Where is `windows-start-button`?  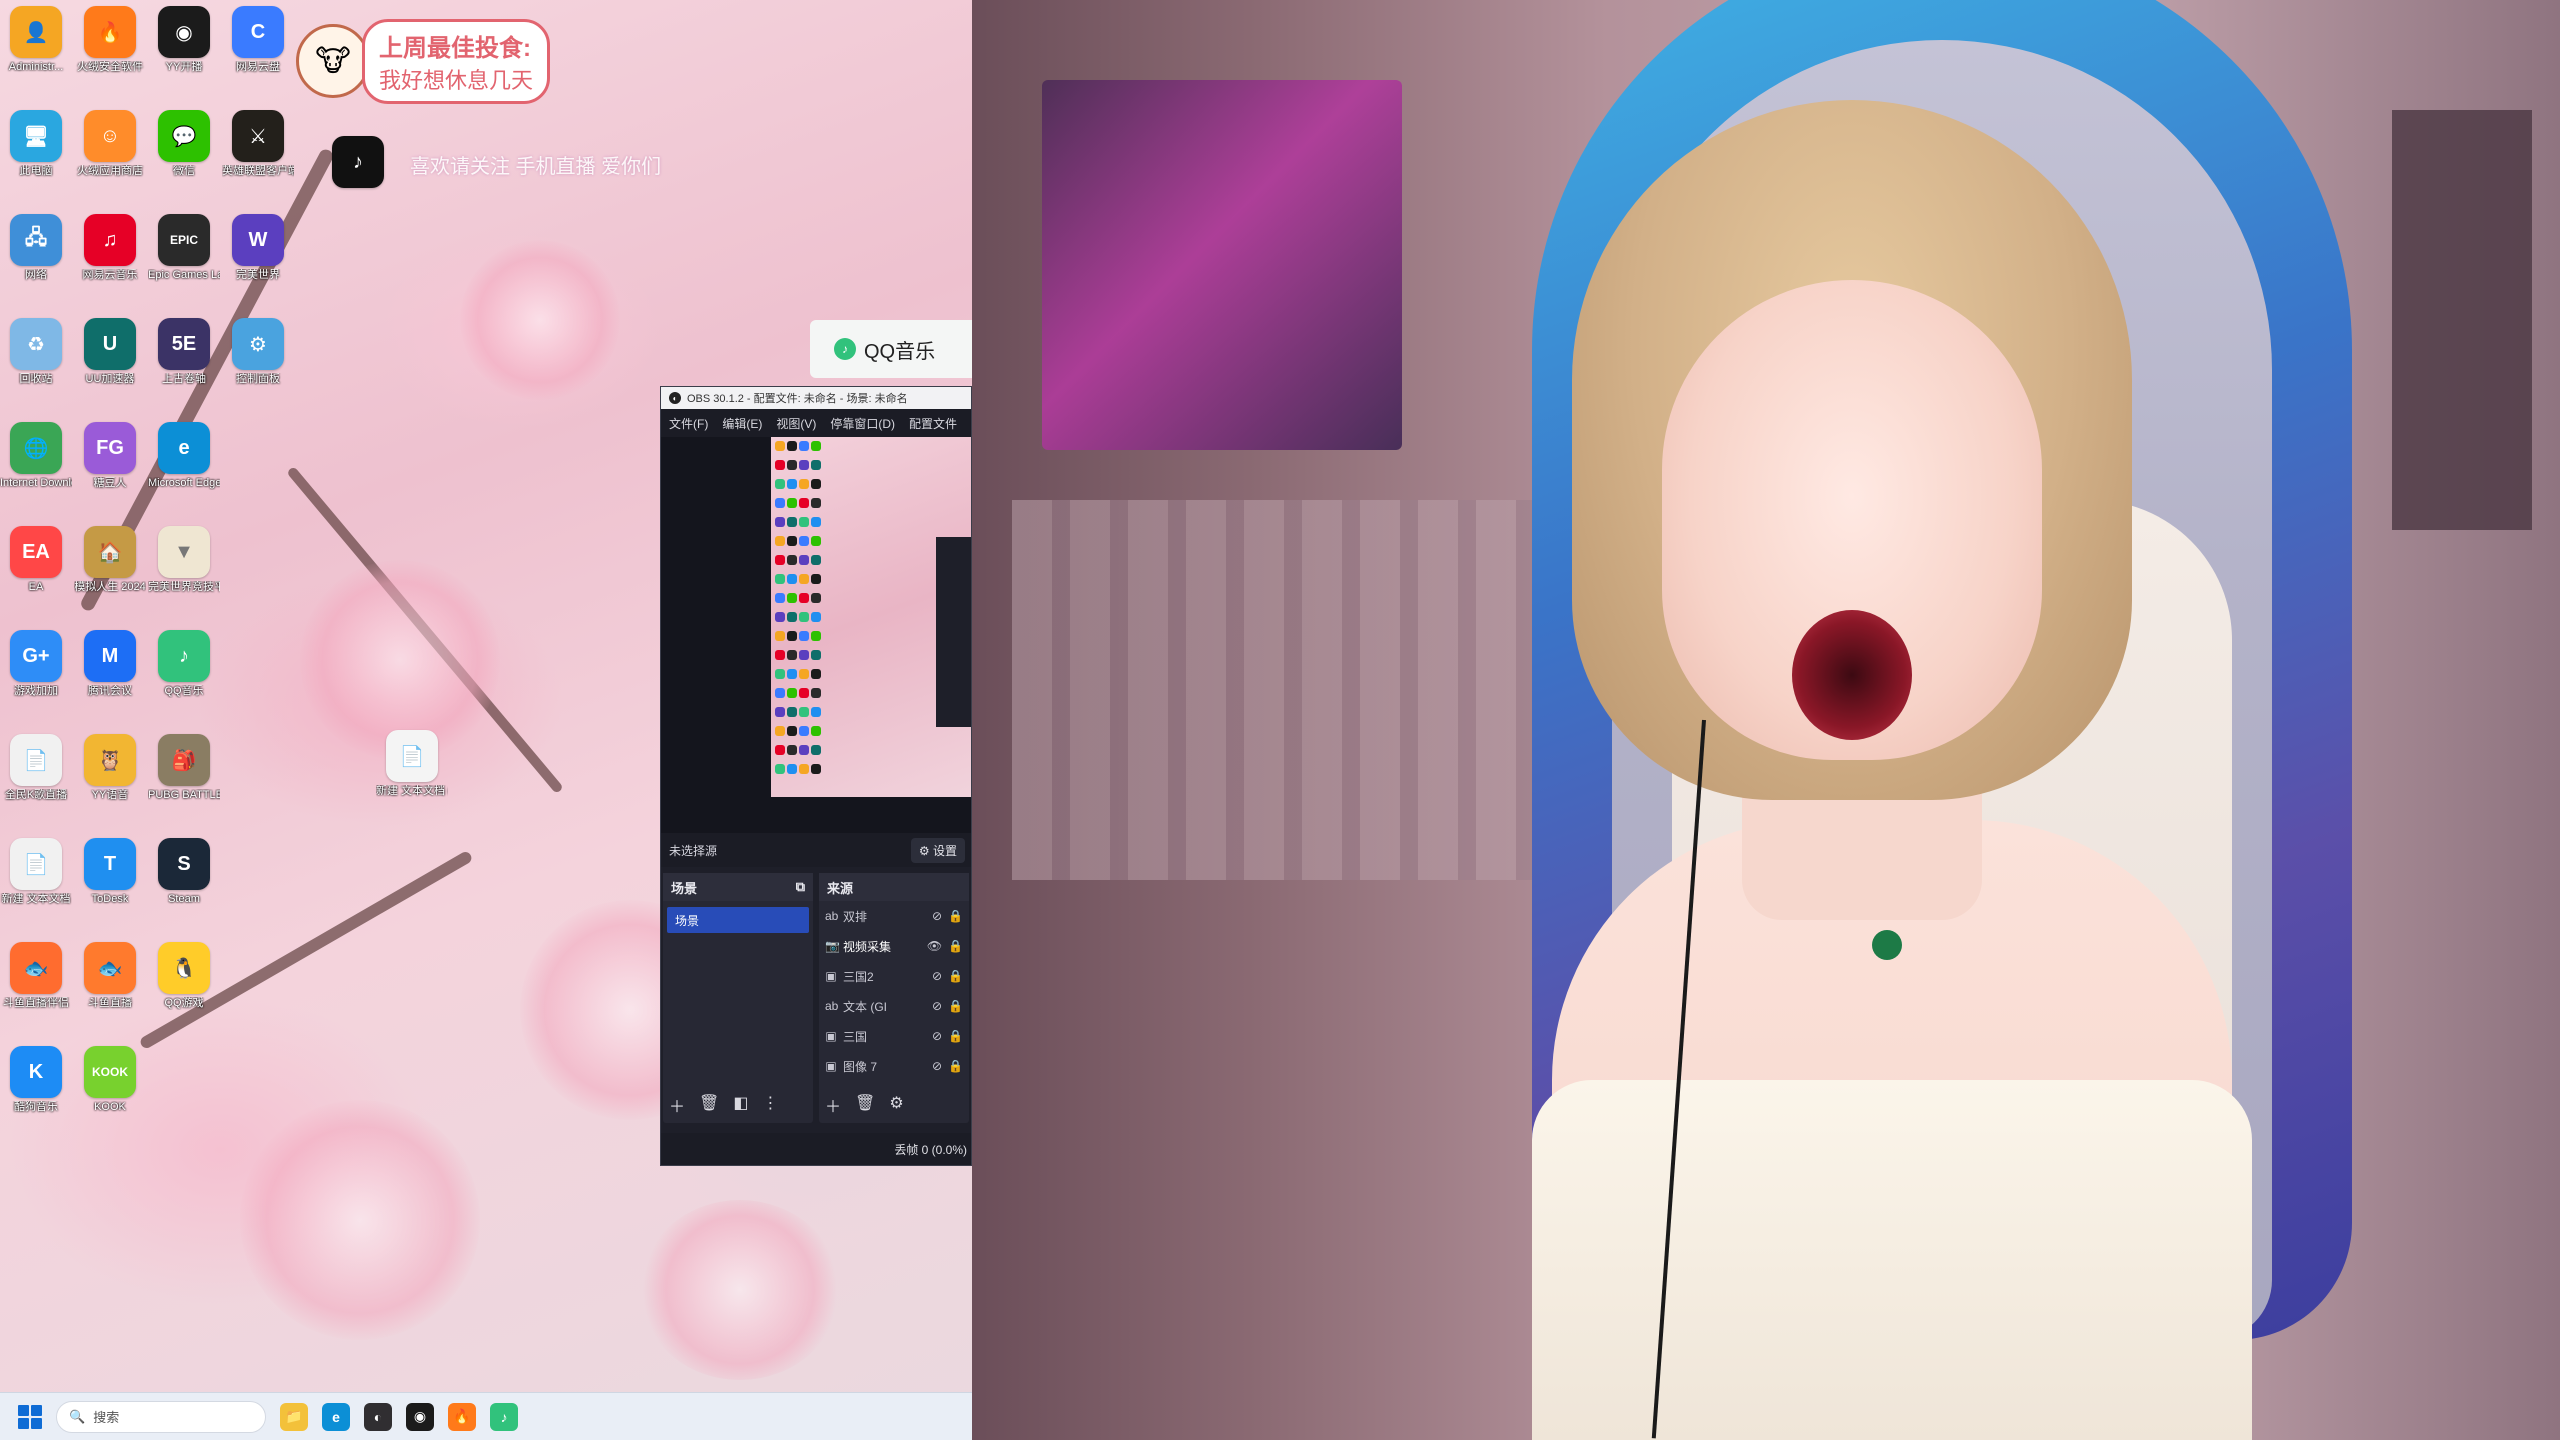 windows-start-button is located at coordinates (30, 1416).